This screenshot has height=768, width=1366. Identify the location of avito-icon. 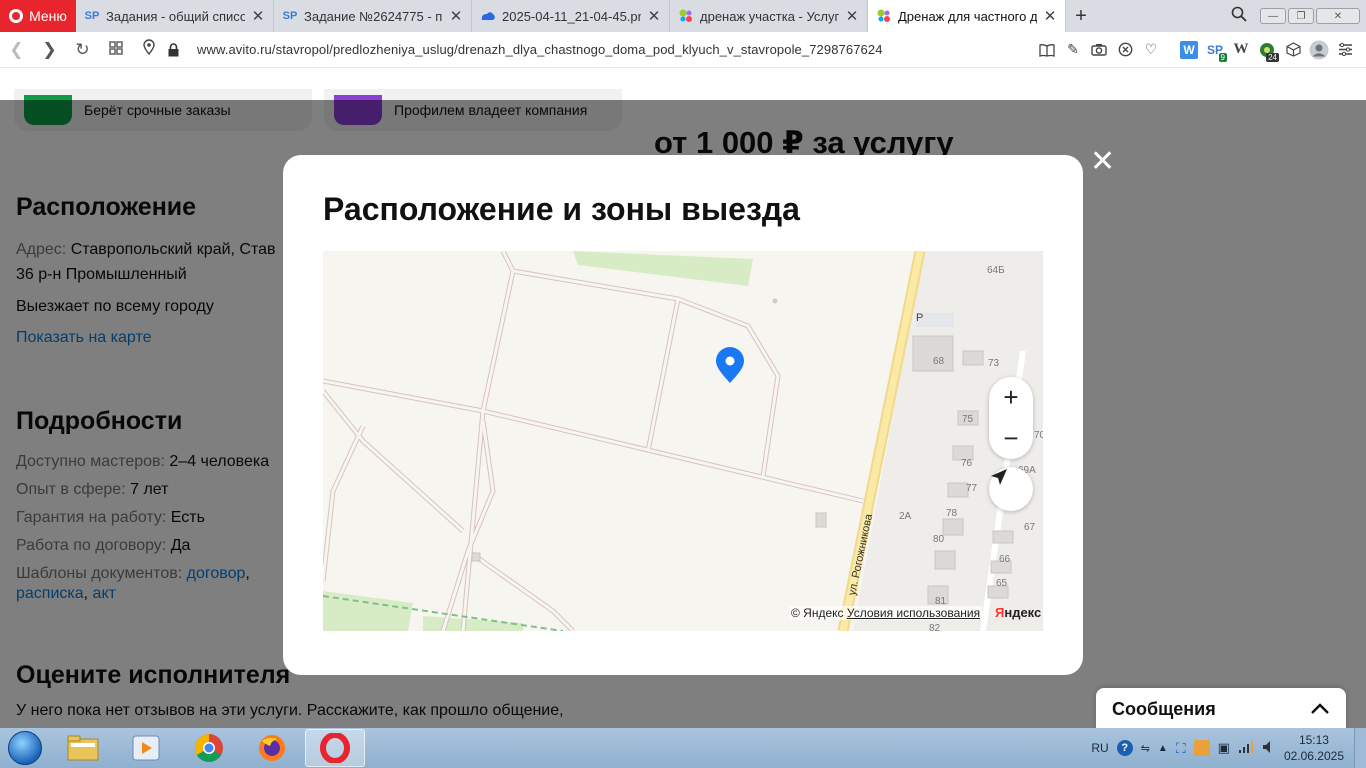
(884, 16).